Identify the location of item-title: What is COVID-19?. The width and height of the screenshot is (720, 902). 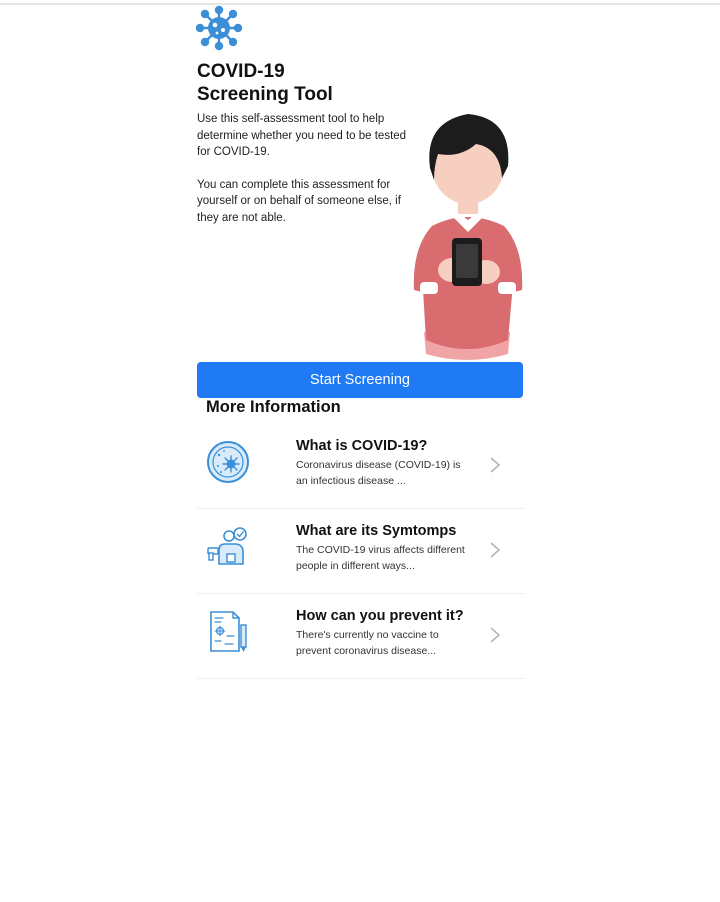
(362, 446).